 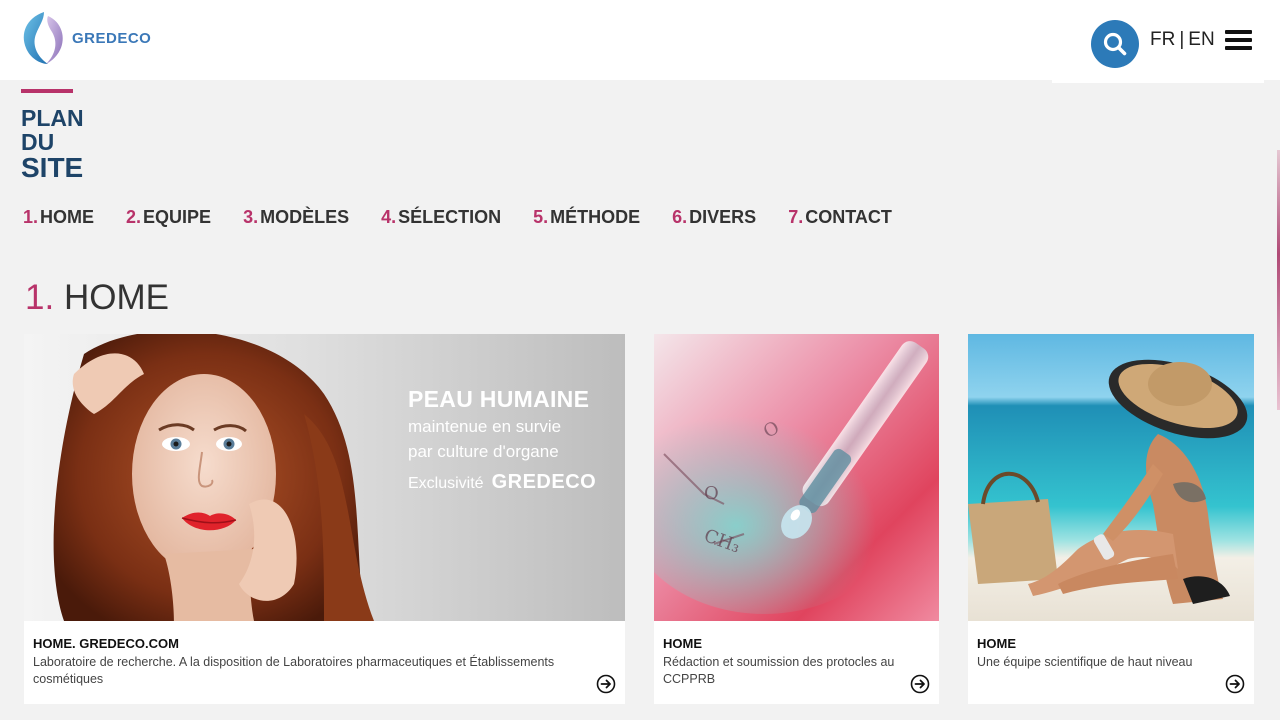 I want to click on nav-item-equipe: 2. EQUIPE, so click(x=168, y=217).